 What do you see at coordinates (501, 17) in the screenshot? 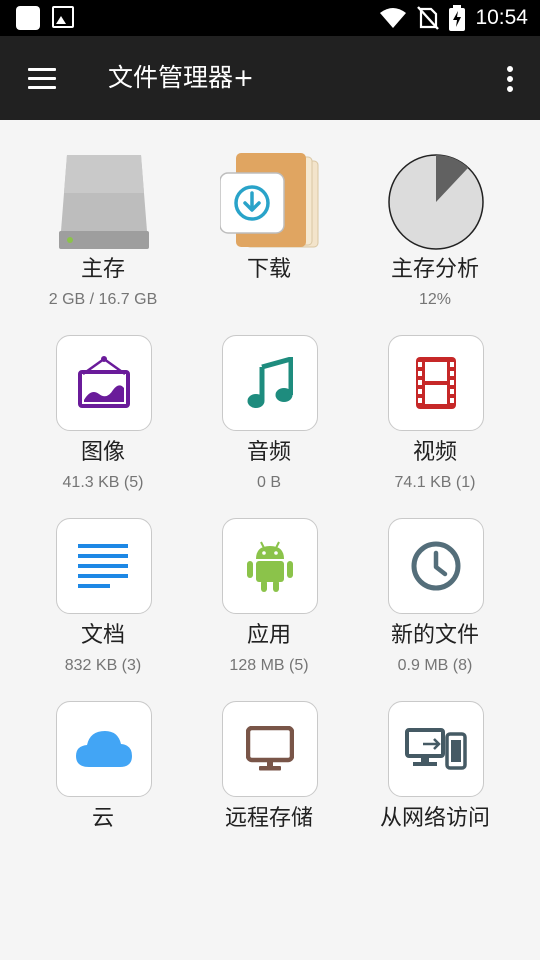
I see `clock-time: 10:54` at bounding box center [501, 17].